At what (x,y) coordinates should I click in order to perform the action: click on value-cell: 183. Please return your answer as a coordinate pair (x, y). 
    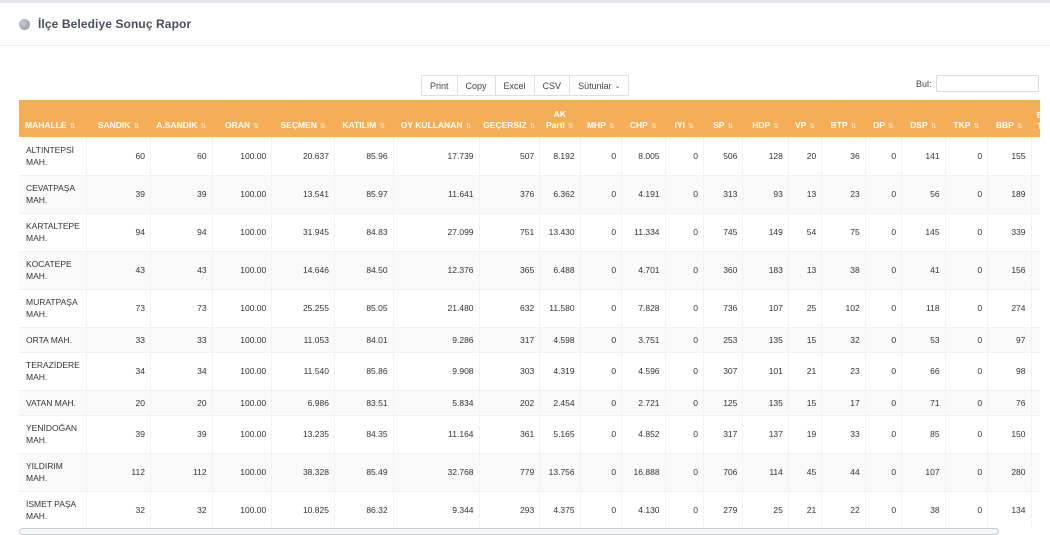
    Looking at the image, I should click on (765, 270).